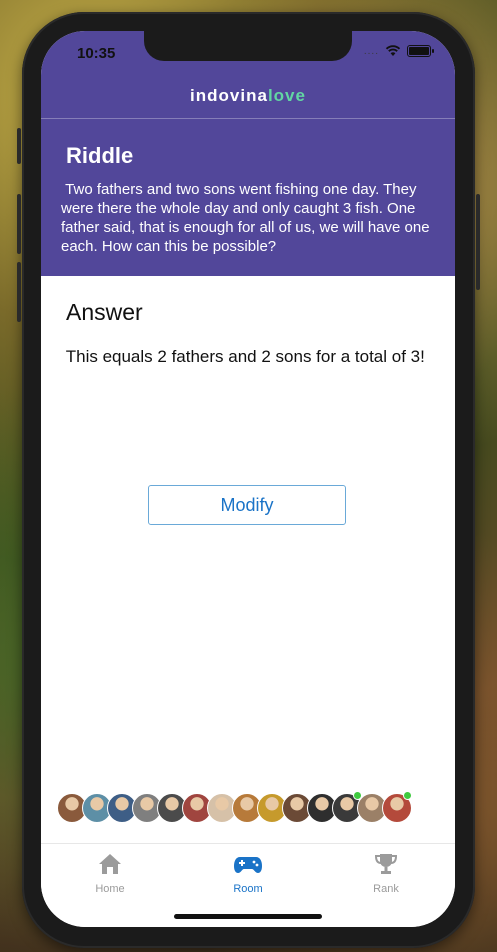  I want to click on avatar, so click(397, 807).